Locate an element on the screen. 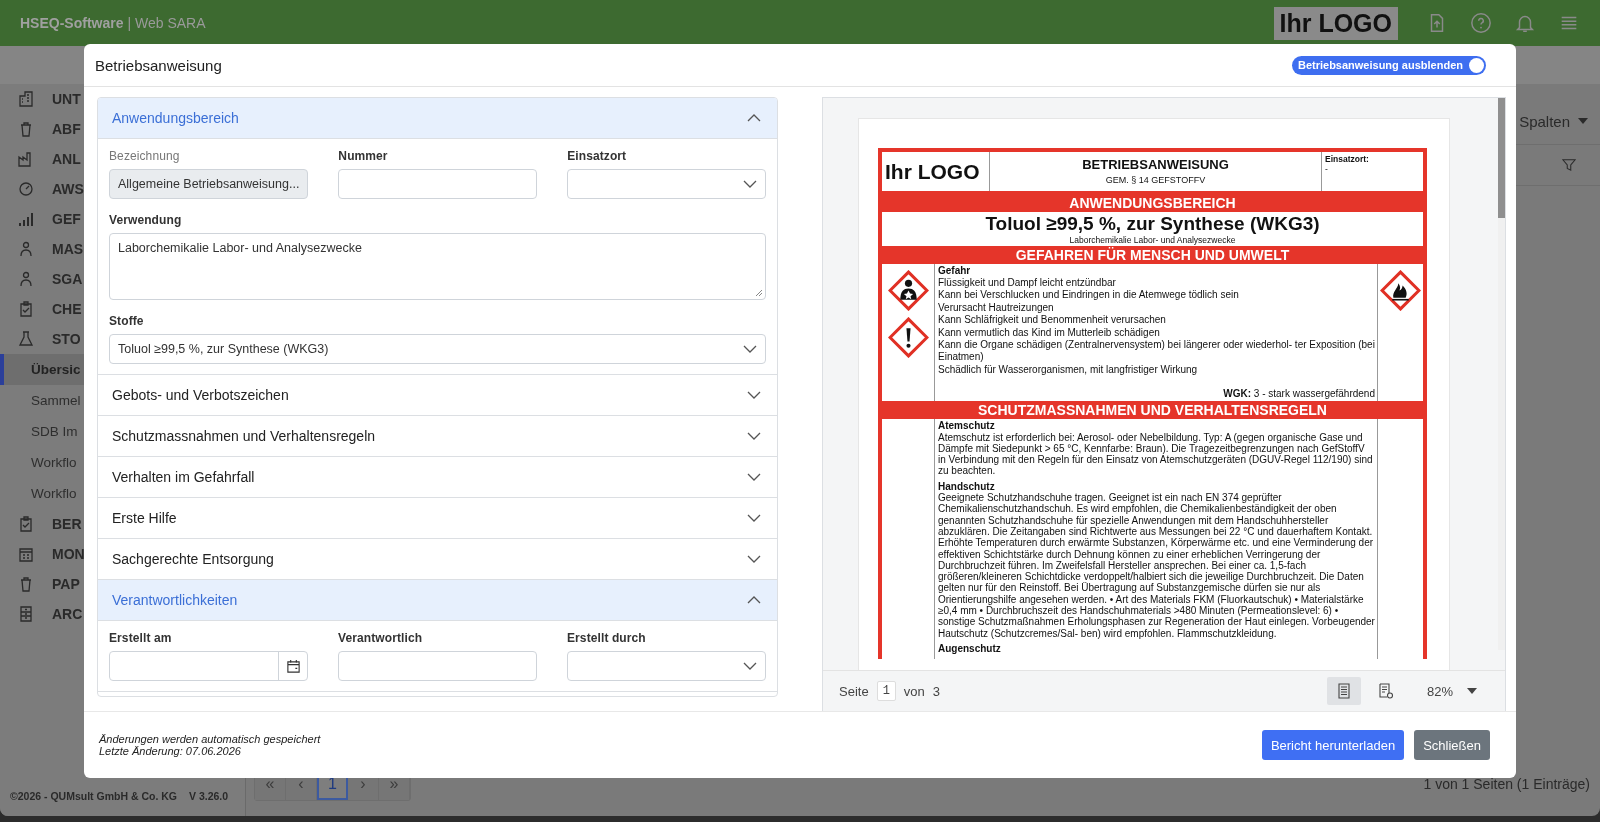 This screenshot has height=822, width=1600. paragraph-text: Atemschutz ist erforderlich bei: Aerosol- oder Nebelbildung. Typ: A (gegen organische Gase und Dämpfe mit Siedepunkt > 65 °C, Kennfarbe: Braun). Die Tragezeitbegrenzungen nach GefStoffV in Verbindung mit den Regeln für den Einsatz von Atemschutzgeräten (DGUV-Regel 112/190) sind zu beachten. is located at coordinates (1156, 454).